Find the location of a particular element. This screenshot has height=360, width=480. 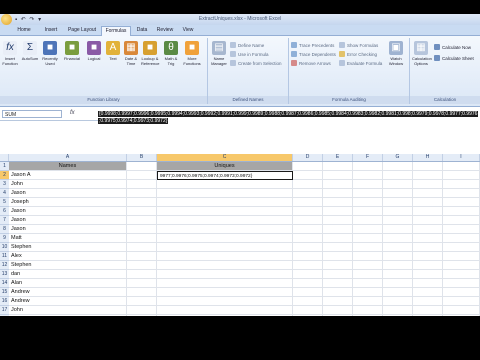

tab-data: Data is located at coordinates (142, 30).